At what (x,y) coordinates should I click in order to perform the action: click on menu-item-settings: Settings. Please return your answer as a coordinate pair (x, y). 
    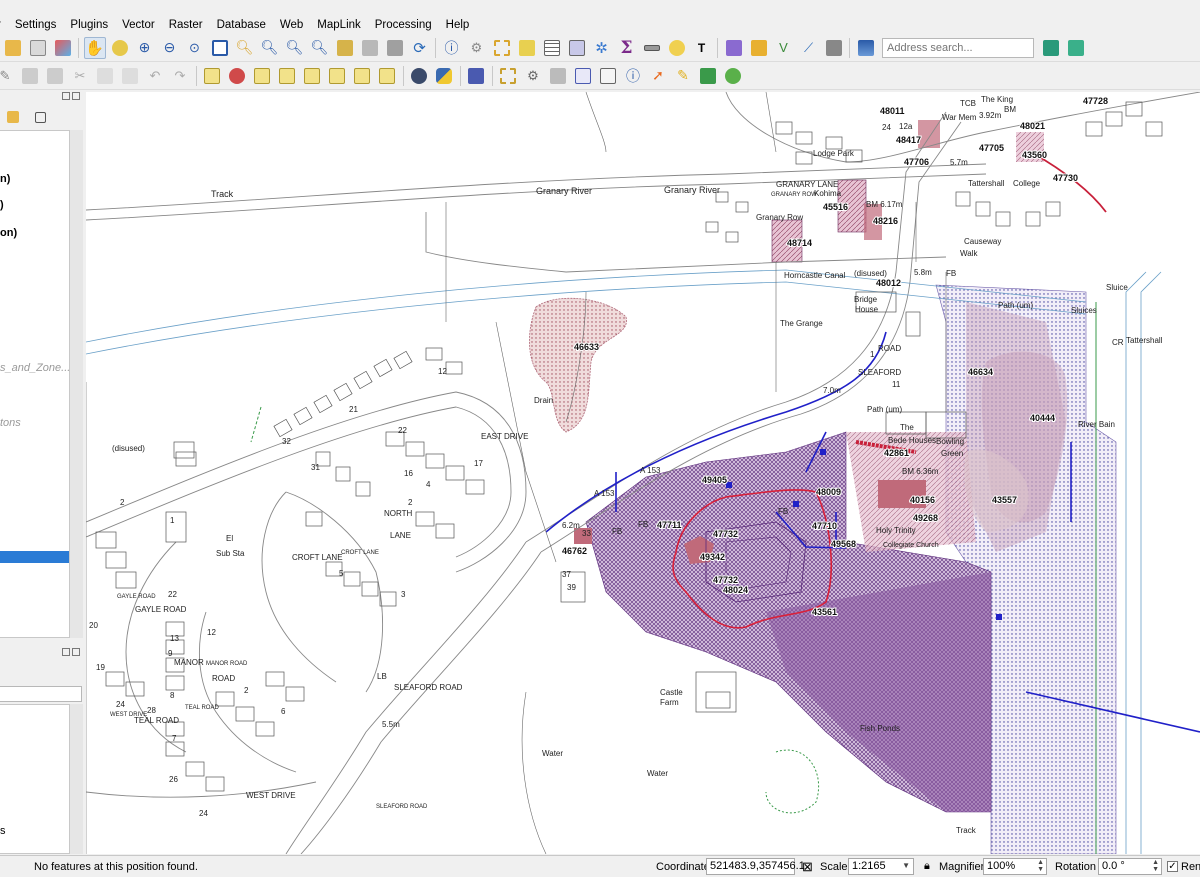
    Looking at the image, I should click on (36, 25).